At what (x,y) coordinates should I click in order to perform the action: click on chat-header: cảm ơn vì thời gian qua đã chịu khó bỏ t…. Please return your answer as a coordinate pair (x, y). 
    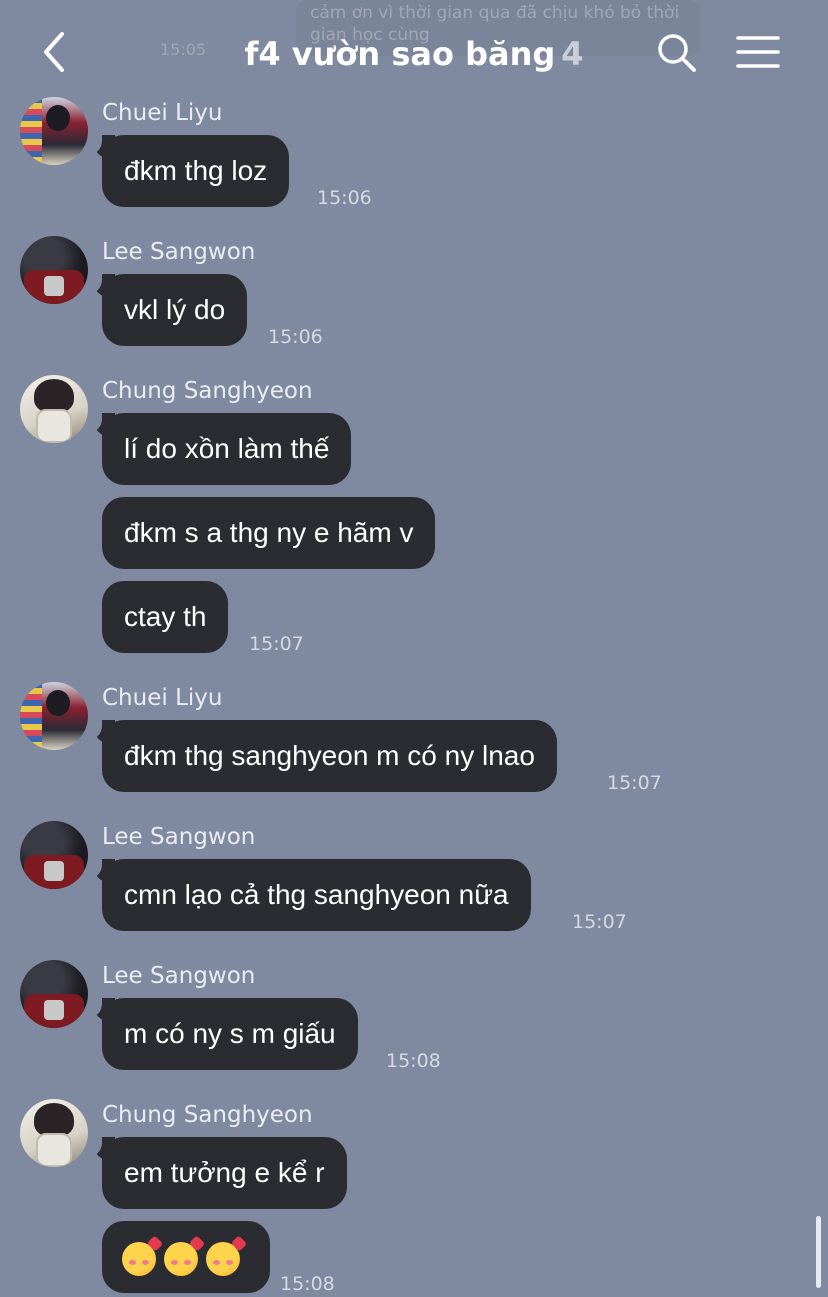
    Looking at the image, I should click on (414, 50).